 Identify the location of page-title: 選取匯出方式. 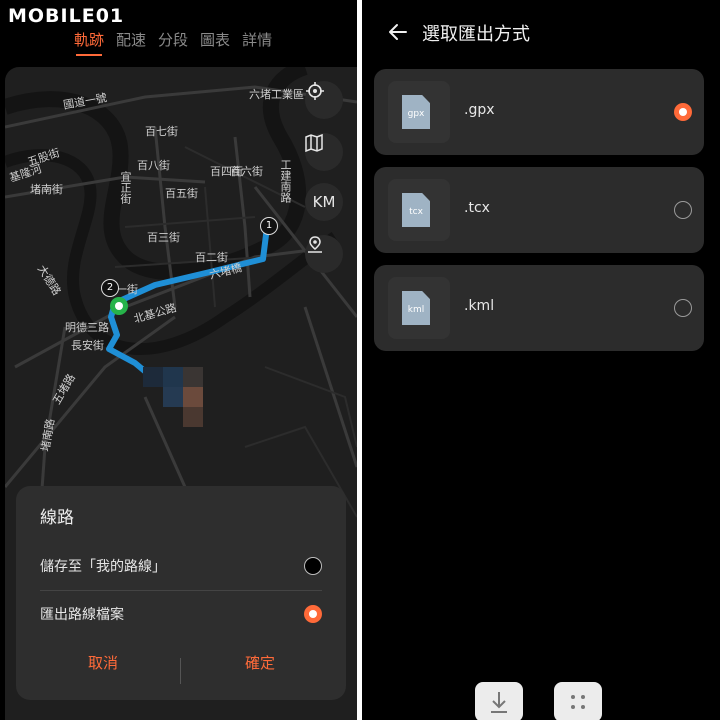
(476, 34).